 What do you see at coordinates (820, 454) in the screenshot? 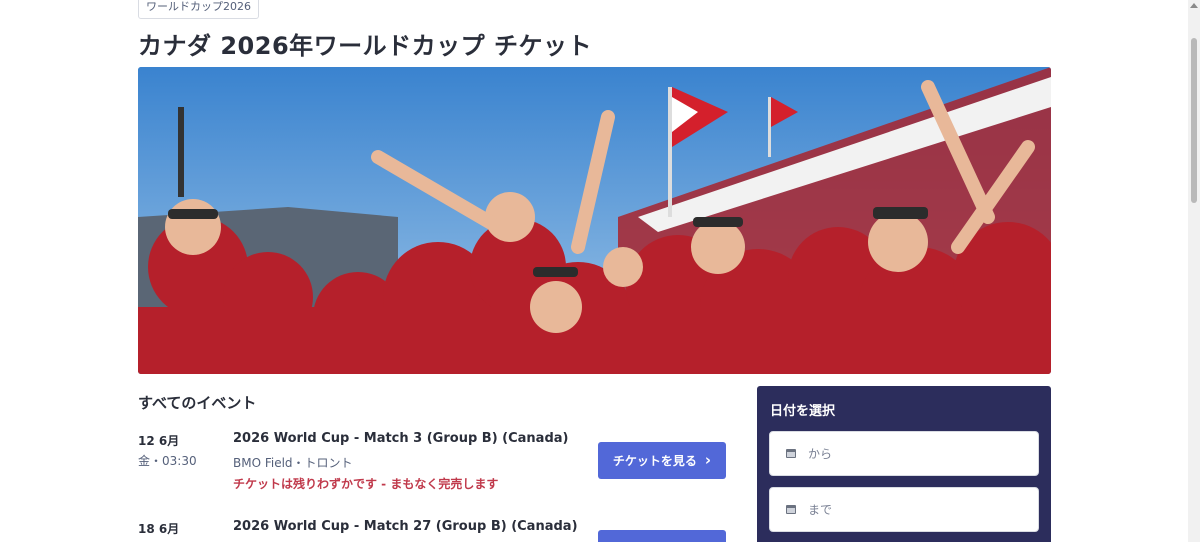
I see `date-from-placeholder: から` at bounding box center [820, 454].